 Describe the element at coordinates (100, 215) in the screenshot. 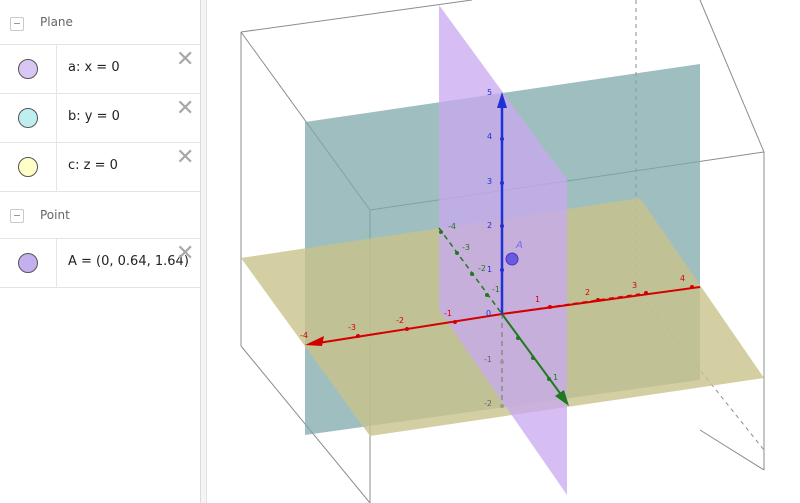

I see `group-header-point: Point` at that location.